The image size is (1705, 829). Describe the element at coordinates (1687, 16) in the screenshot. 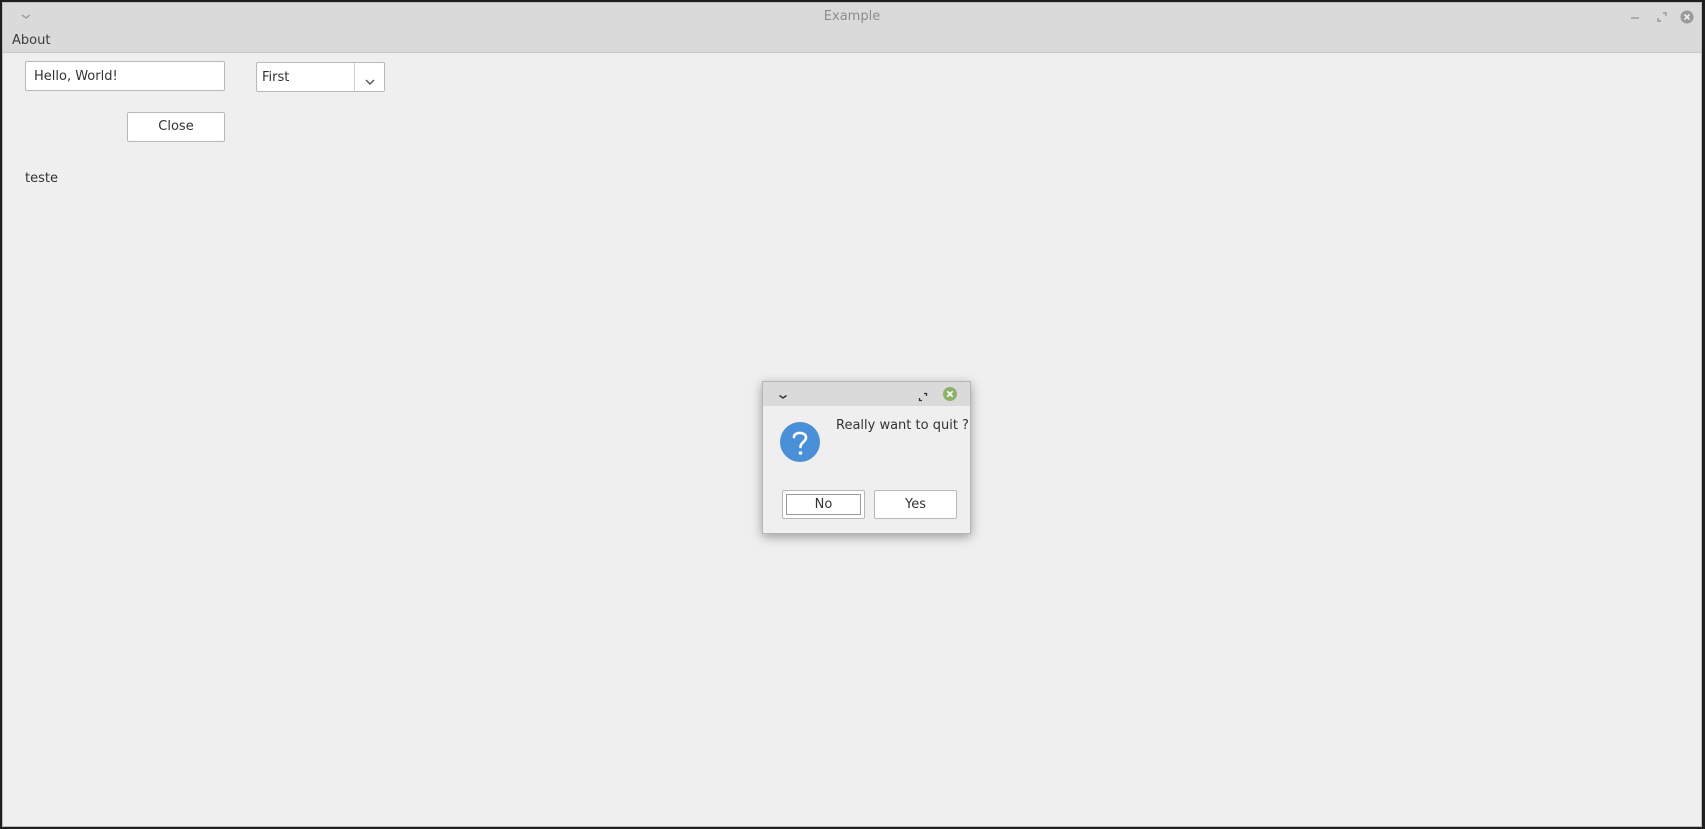

I see `close-window-icon` at that location.